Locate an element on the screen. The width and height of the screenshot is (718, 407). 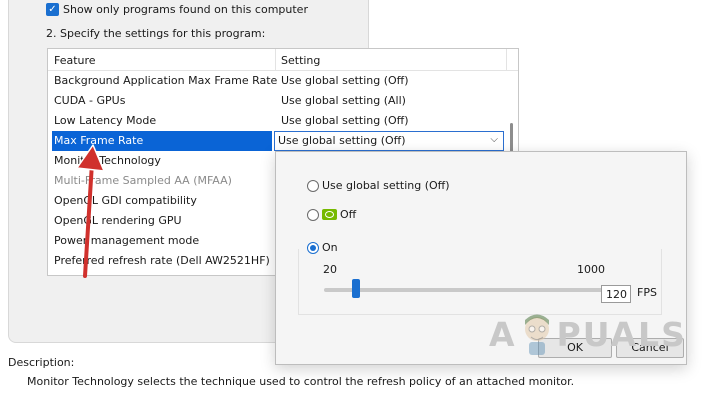
setting-dropdown-value: Use global setting (Off) is located at coordinates (342, 140).